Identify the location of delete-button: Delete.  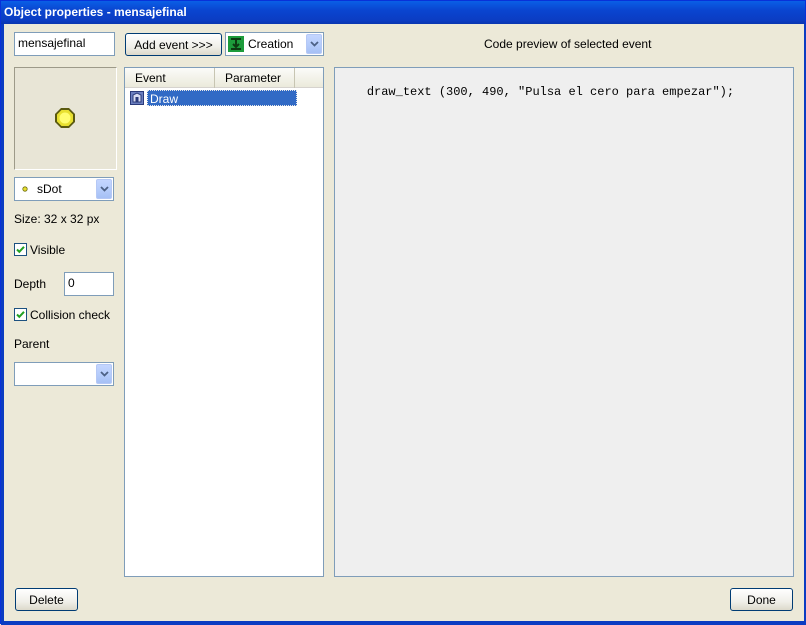
(46, 599).